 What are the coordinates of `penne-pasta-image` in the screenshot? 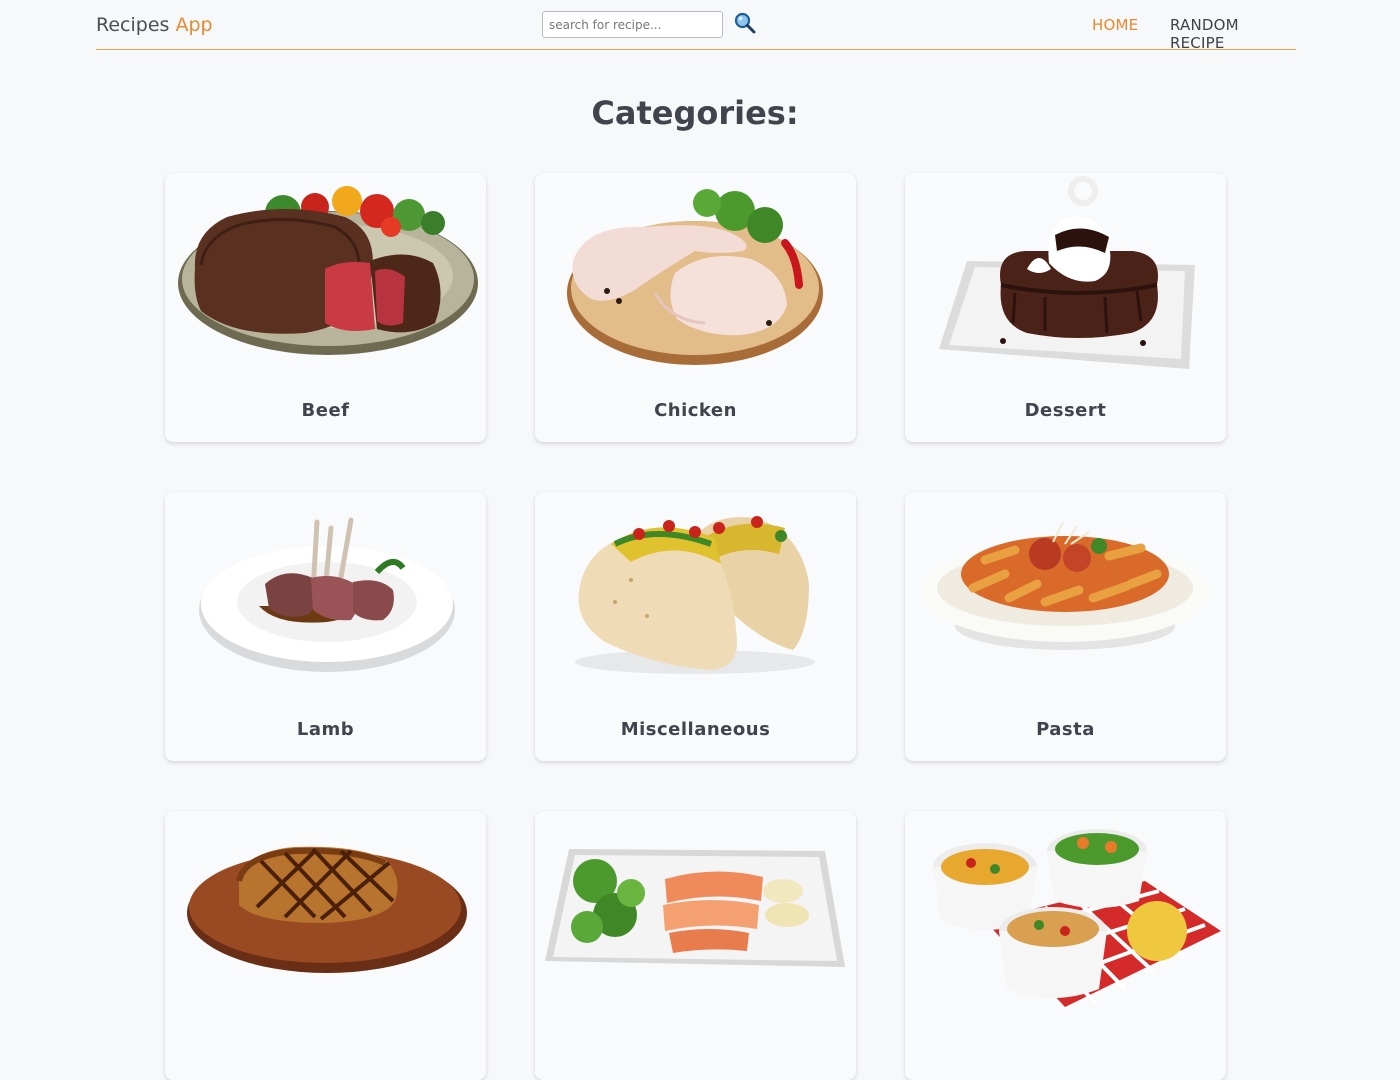 It's located at (1065, 585).